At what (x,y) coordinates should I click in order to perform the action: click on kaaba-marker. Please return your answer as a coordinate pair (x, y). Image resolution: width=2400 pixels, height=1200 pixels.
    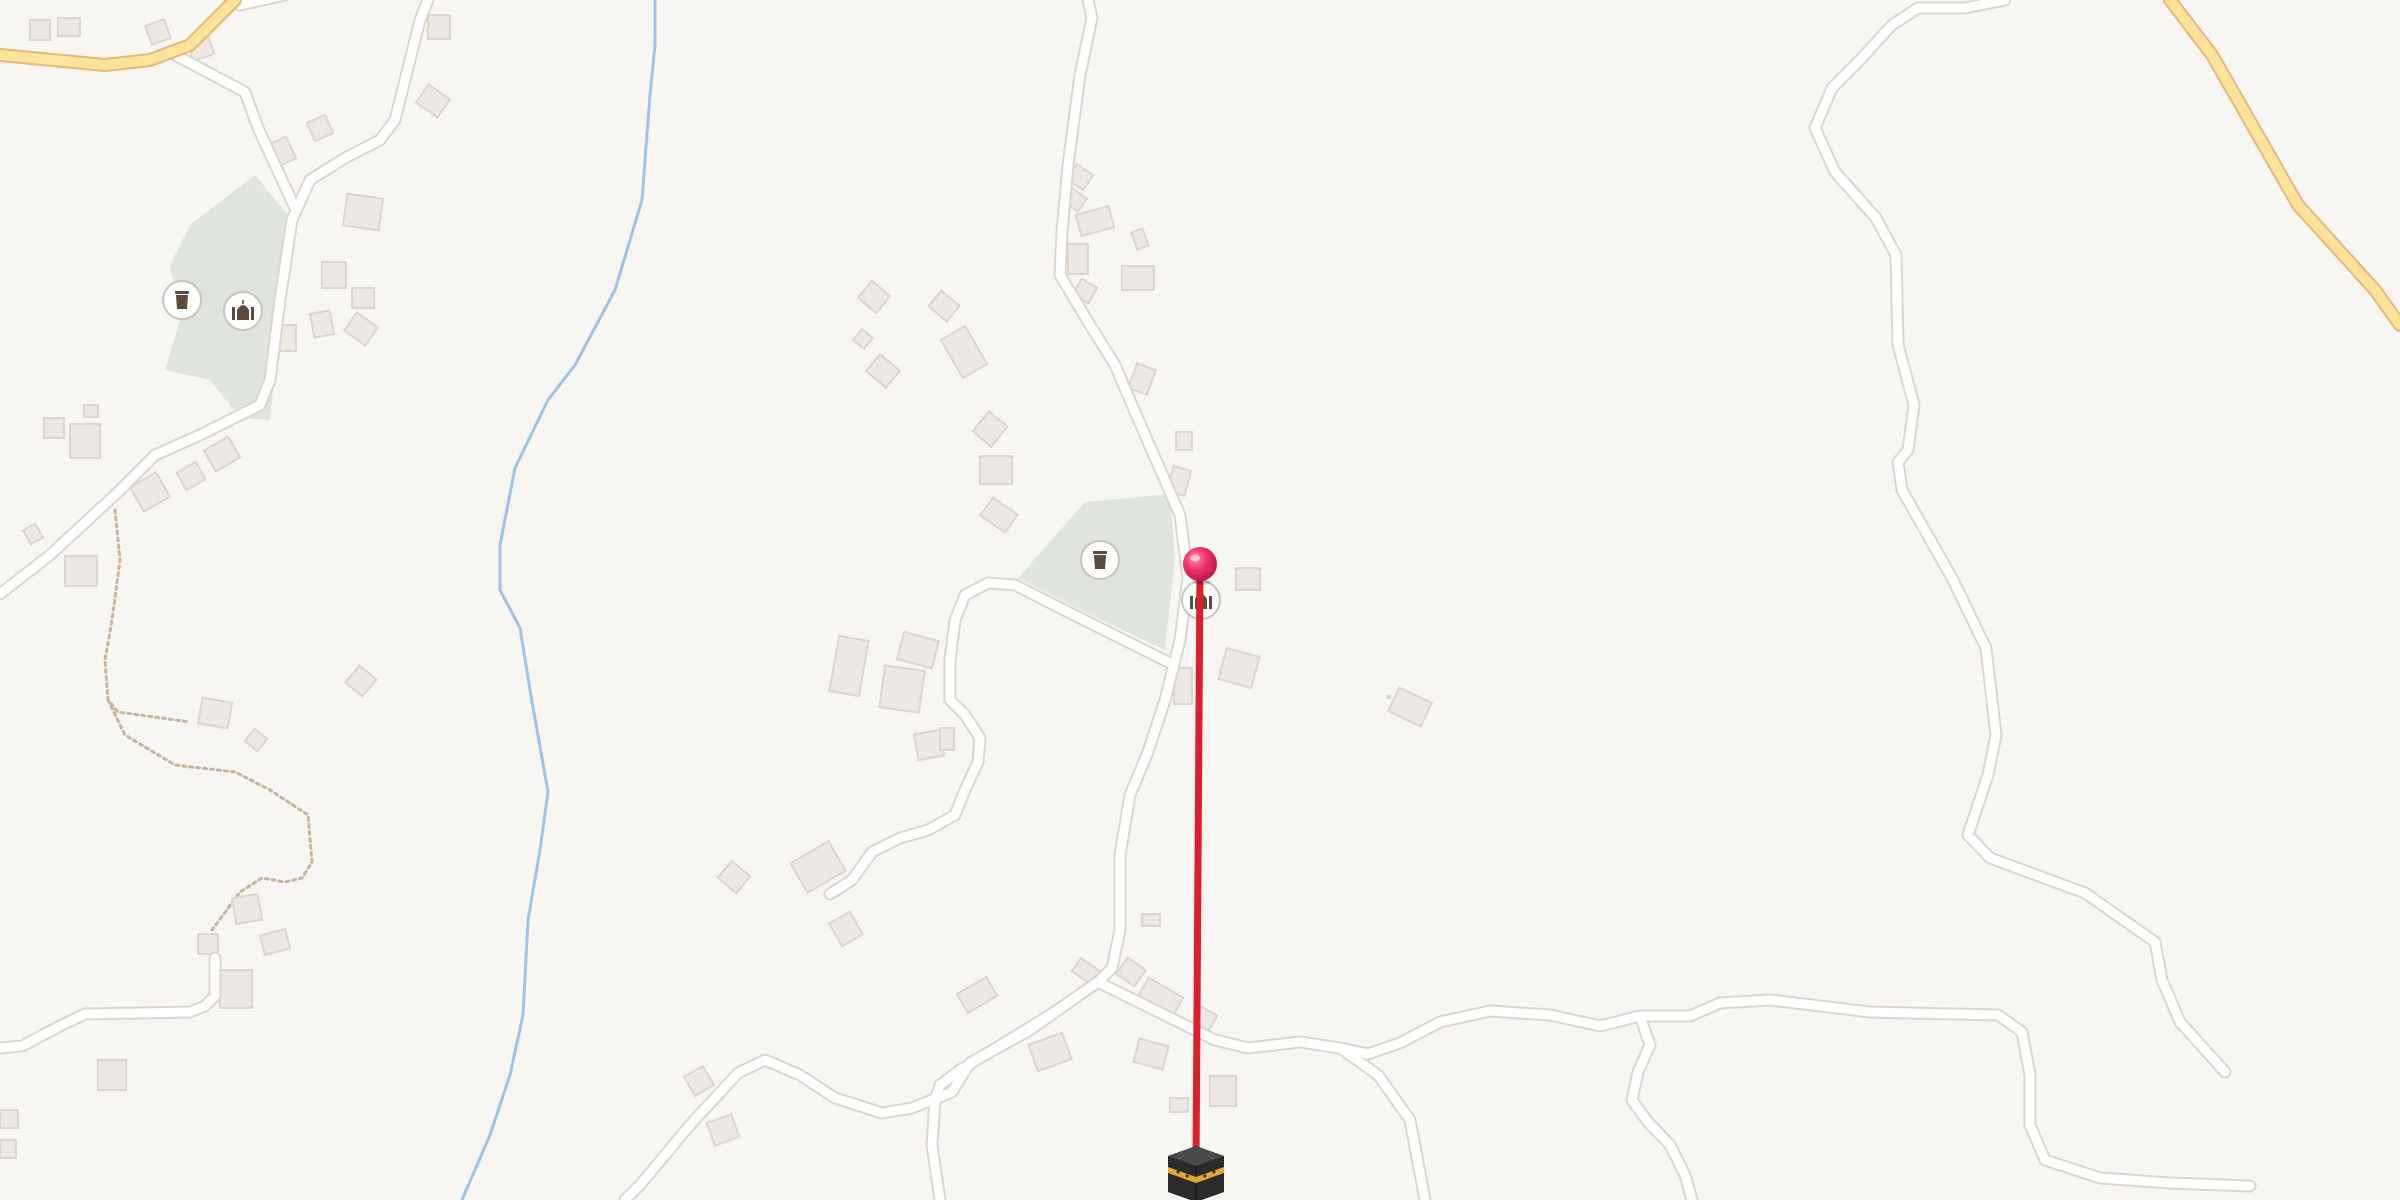
    Looking at the image, I should click on (1196, 1173).